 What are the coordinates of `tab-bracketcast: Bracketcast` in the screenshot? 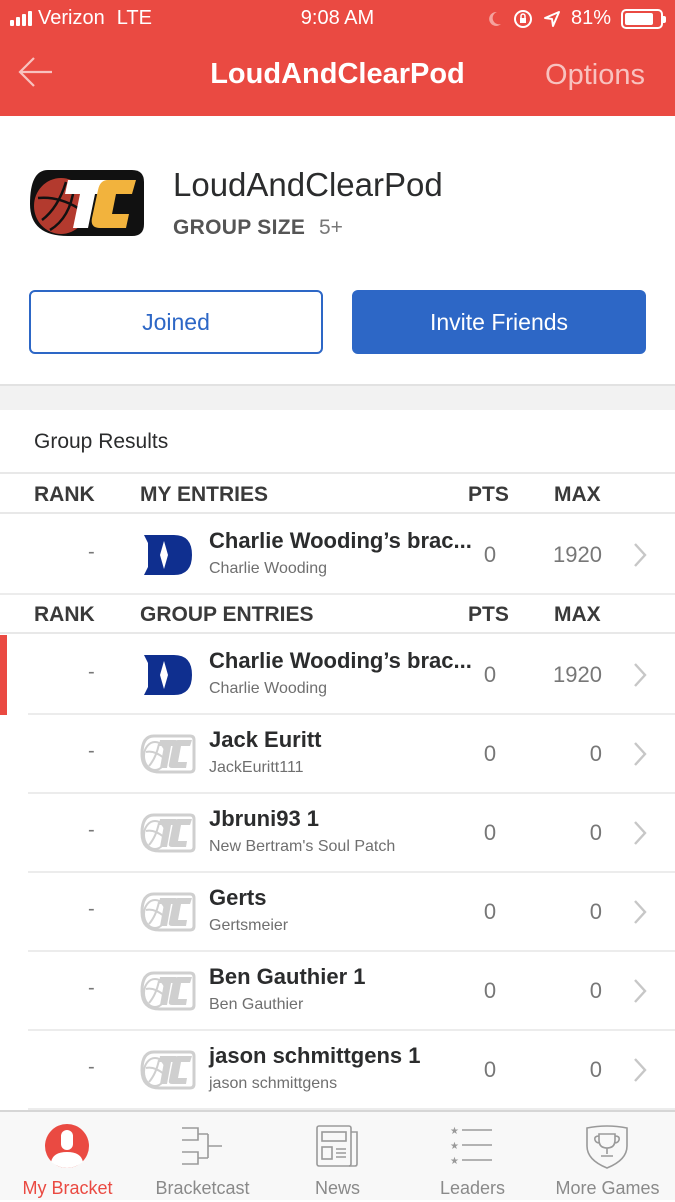 It's located at (202, 1157).